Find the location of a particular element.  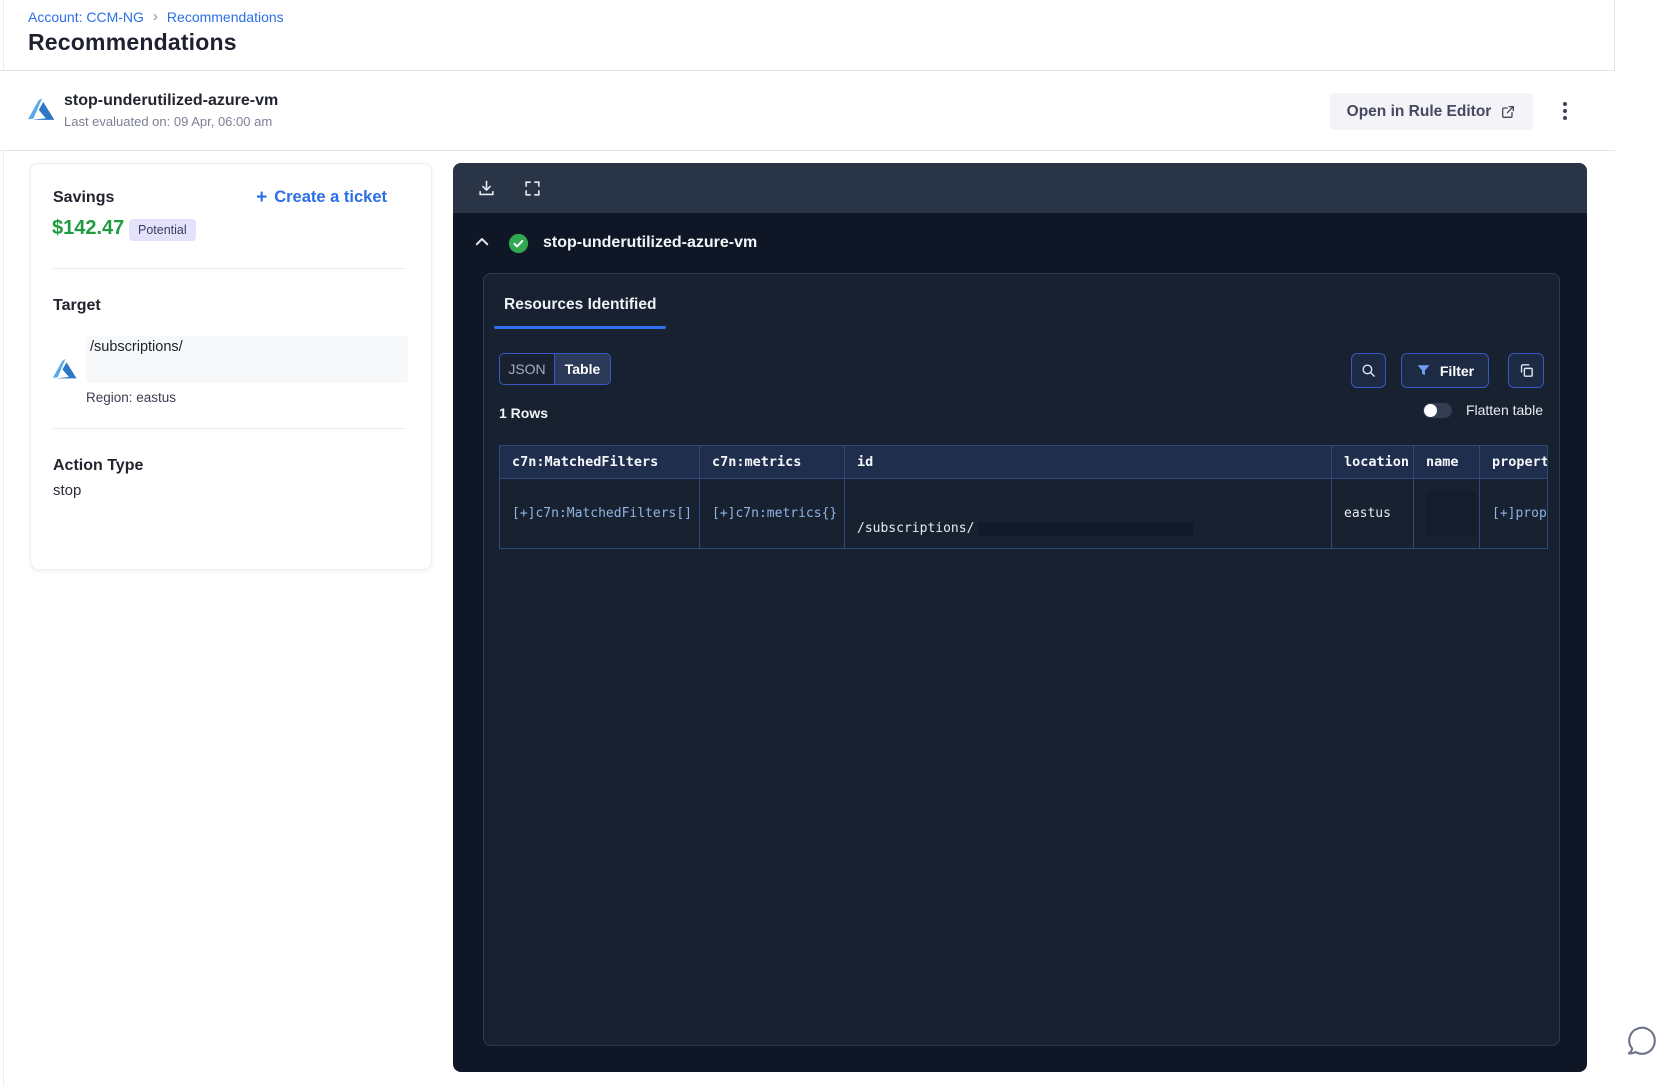

target-path-block: /subscriptions/ is located at coordinates (247, 359).